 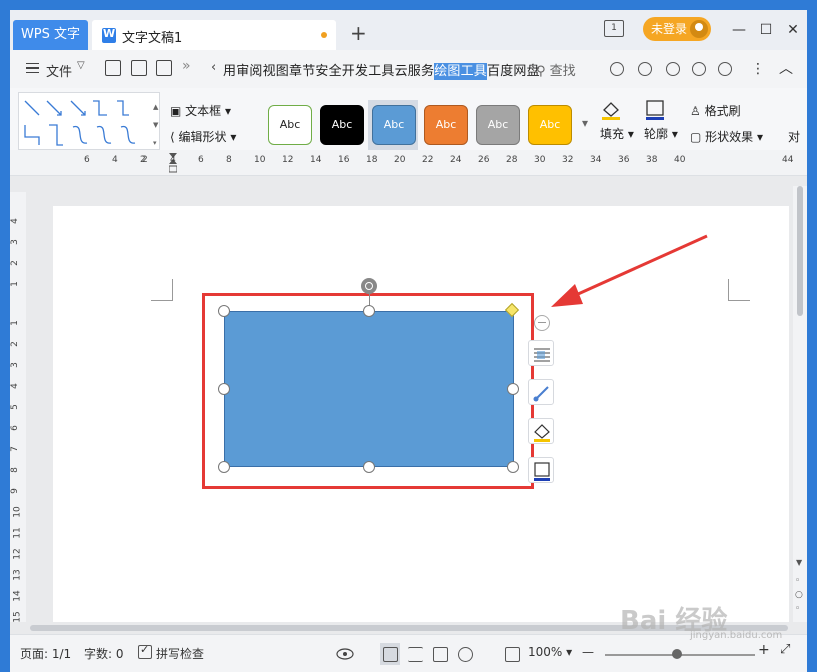 What do you see at coordinates (45, 653) in the screenshot?
I see `page-indicator: 页面: 1/1` at bounding box center [45, 653].